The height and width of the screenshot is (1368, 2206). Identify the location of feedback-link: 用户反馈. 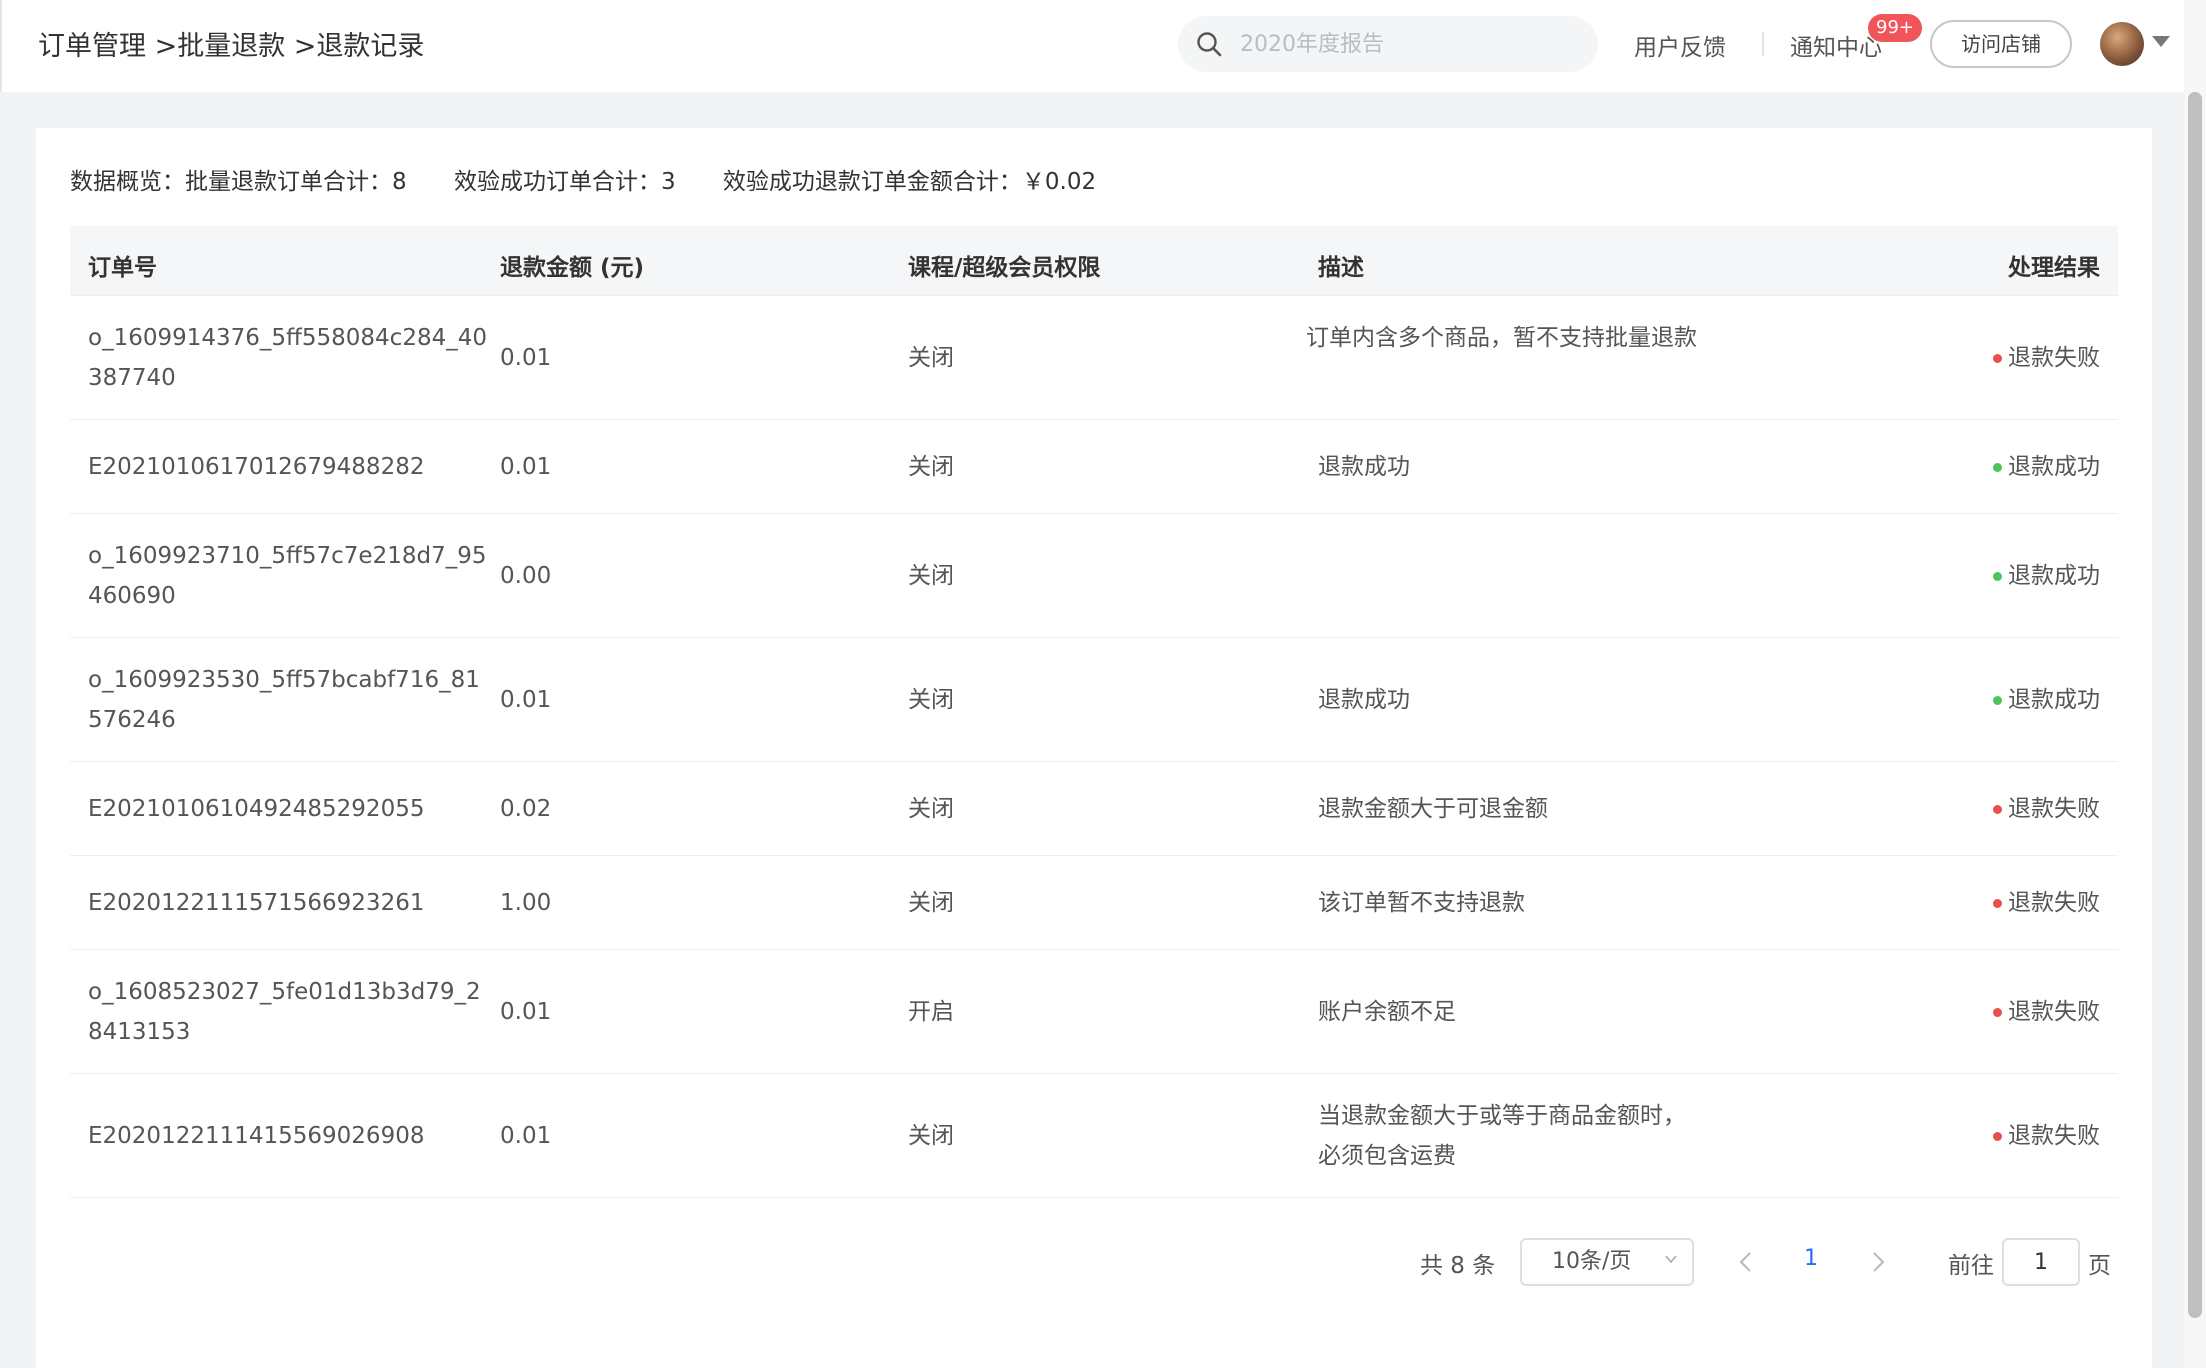
(1680, 45).